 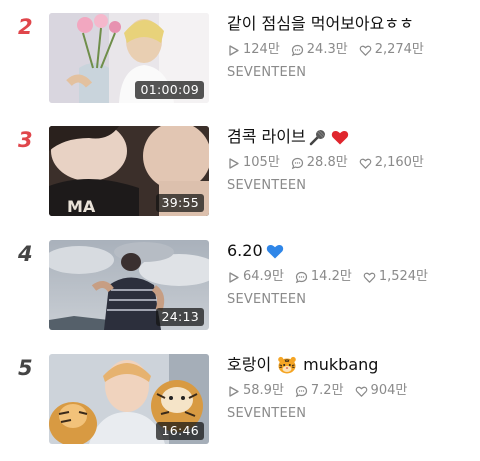 I want to click on video-stats: 64.9만 14.2만 1,524만, so click(x=352, y=277).